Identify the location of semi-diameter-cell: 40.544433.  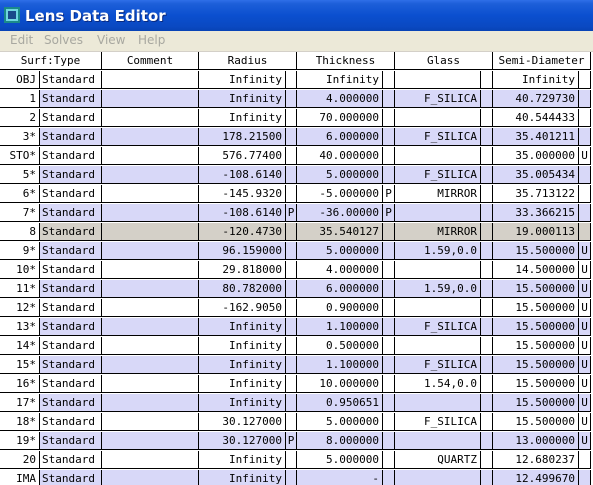
(536, 118).